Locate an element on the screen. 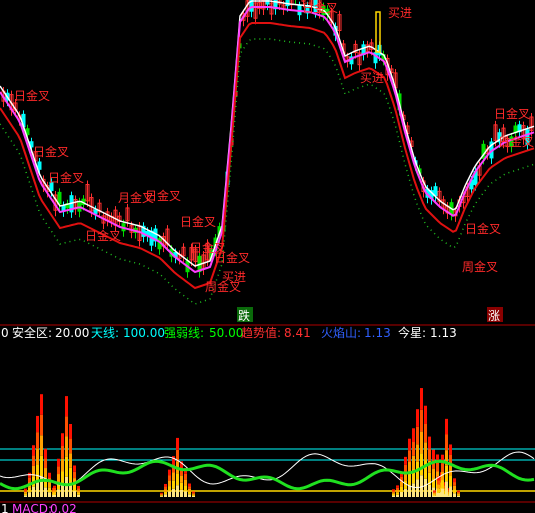  up-badge-label: 涨 is located at coordinates (494, 315).